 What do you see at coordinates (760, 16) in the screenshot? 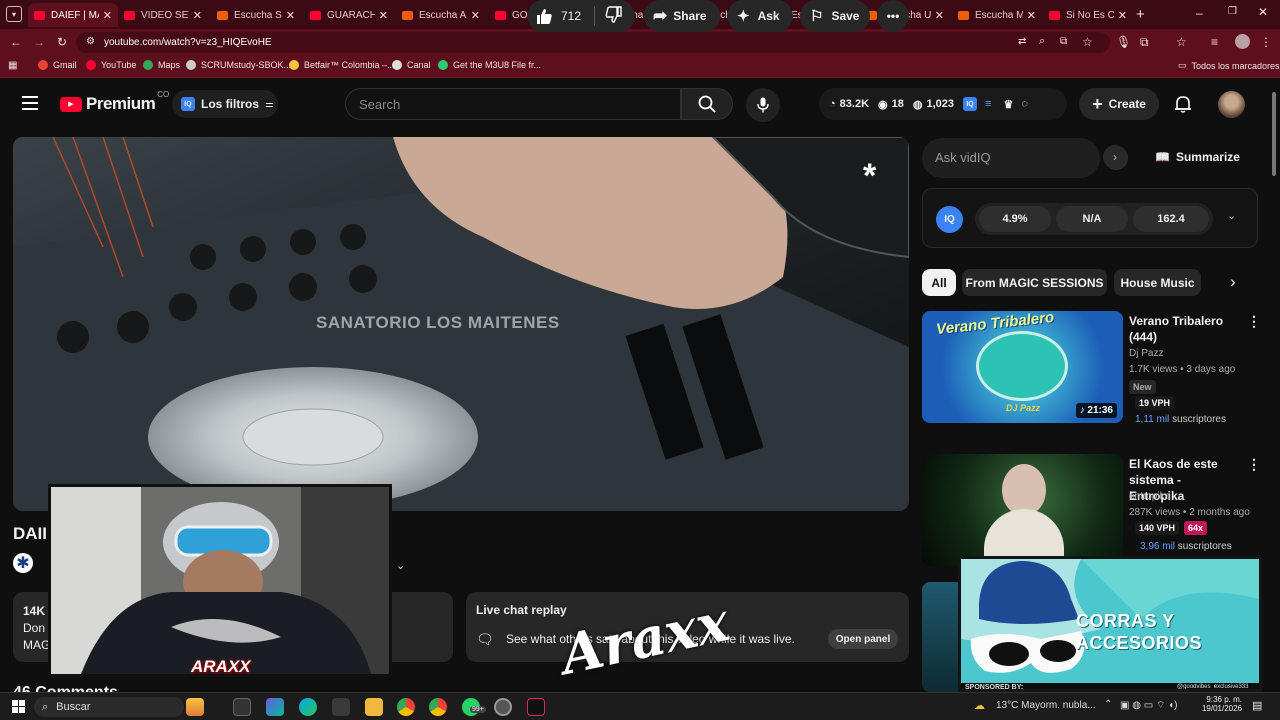
I see `ask-button: ✦ Ask` at bounding box center [760, 16].